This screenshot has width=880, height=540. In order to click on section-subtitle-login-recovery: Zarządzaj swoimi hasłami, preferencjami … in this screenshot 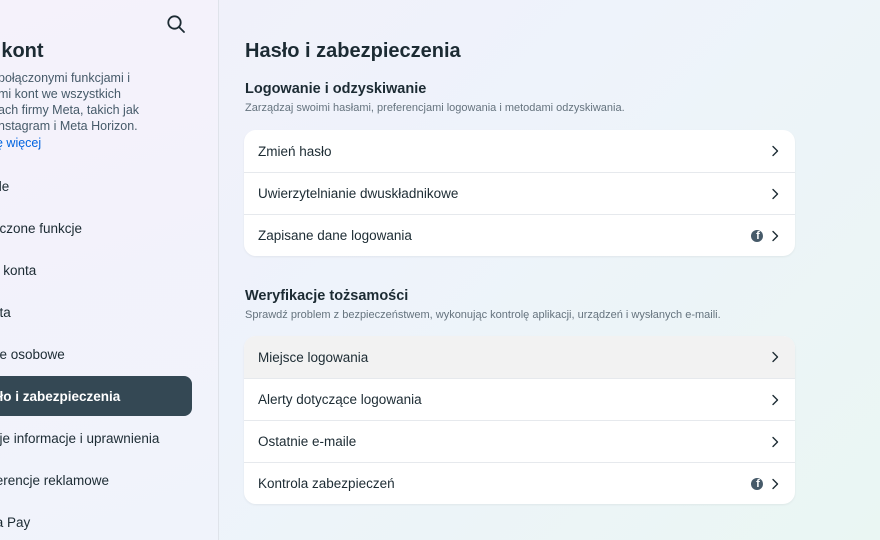, I will do `click(435, 108)`.